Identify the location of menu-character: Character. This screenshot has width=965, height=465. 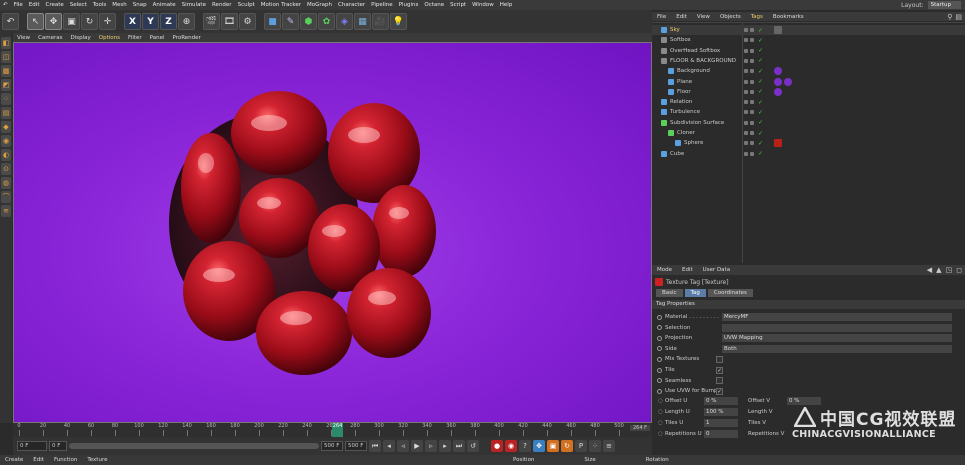
(351, 5).